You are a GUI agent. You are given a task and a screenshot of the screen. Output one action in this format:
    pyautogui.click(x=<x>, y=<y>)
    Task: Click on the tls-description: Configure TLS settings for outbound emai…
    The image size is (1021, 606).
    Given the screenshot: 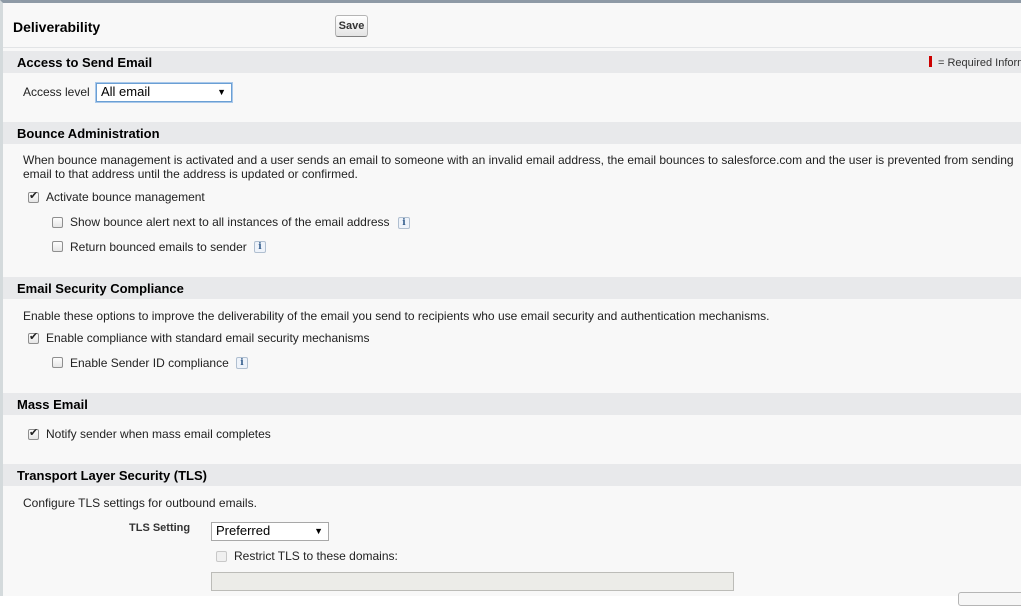 What is the action you would take?
    pyautogui.click(x=140, y=503)
    